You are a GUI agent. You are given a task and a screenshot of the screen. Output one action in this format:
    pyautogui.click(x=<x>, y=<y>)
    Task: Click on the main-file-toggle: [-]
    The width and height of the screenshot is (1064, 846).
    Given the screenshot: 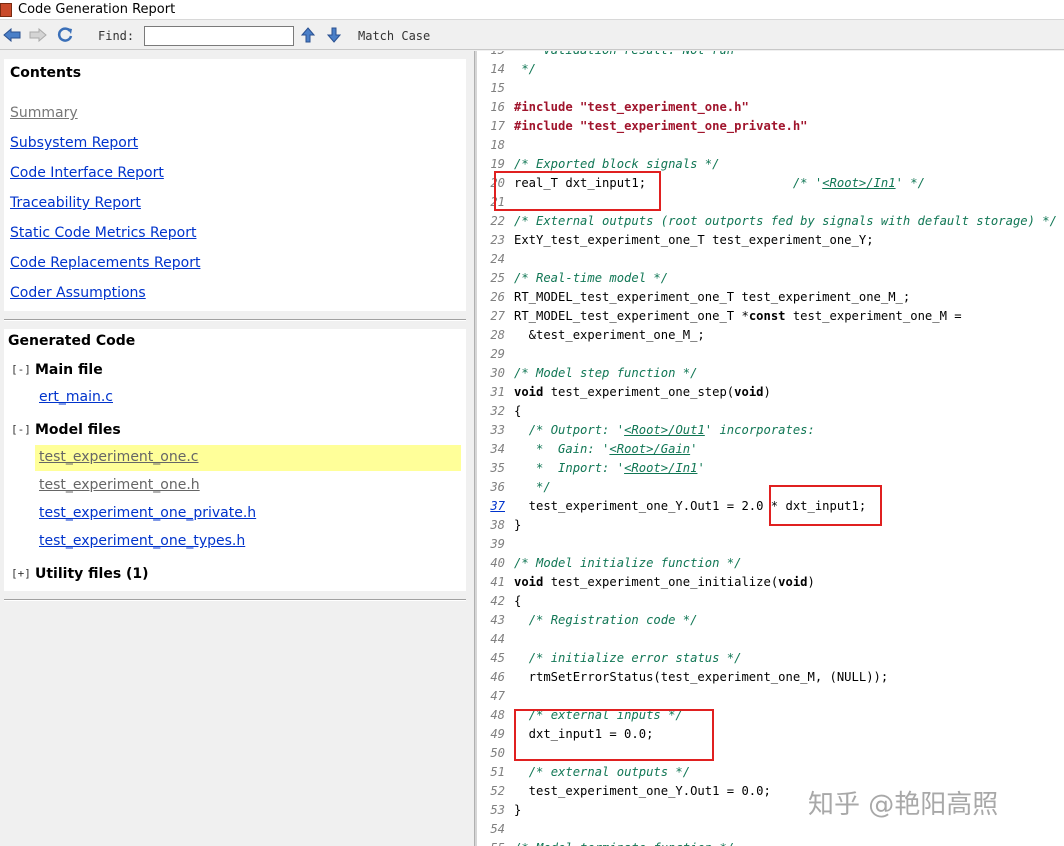 What is the action you would take?
    pyautogui.click(x=21, y=369)
    